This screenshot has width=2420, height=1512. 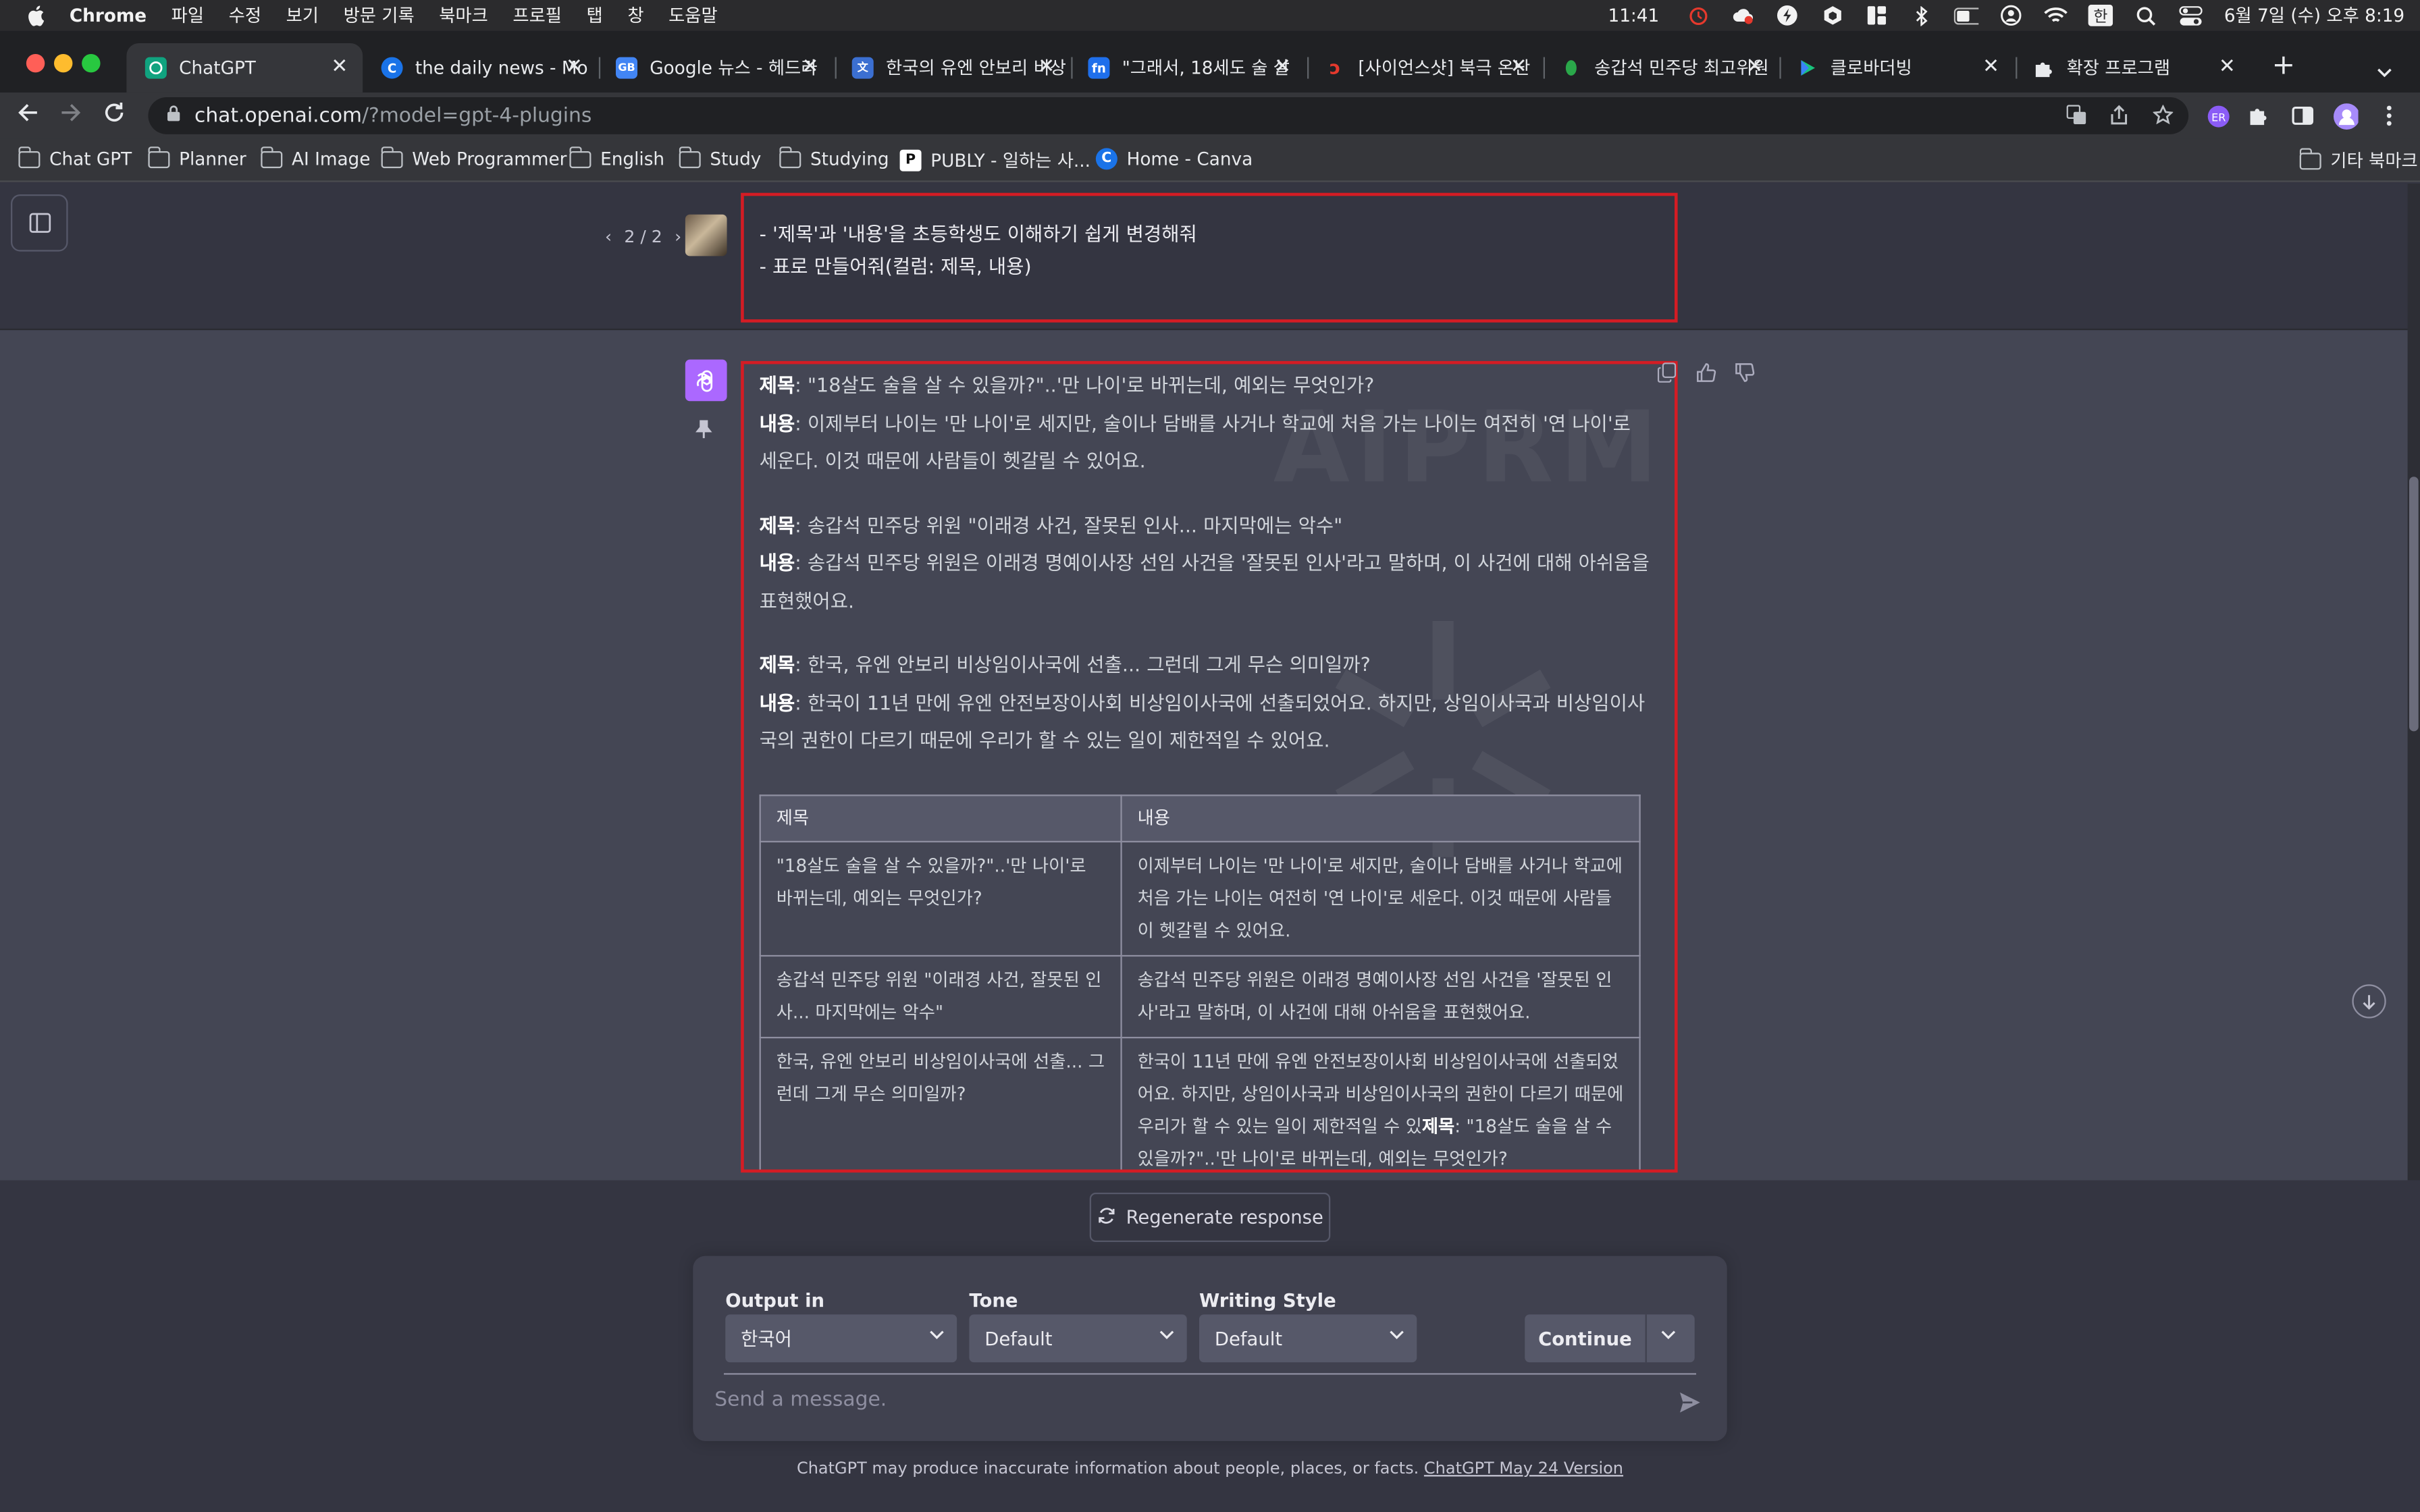 What do you see at coordinates (477, 116) in the screenshot?
I see `url-path: /?model=gpt-4-plugins` at bounding box center [477, 116].